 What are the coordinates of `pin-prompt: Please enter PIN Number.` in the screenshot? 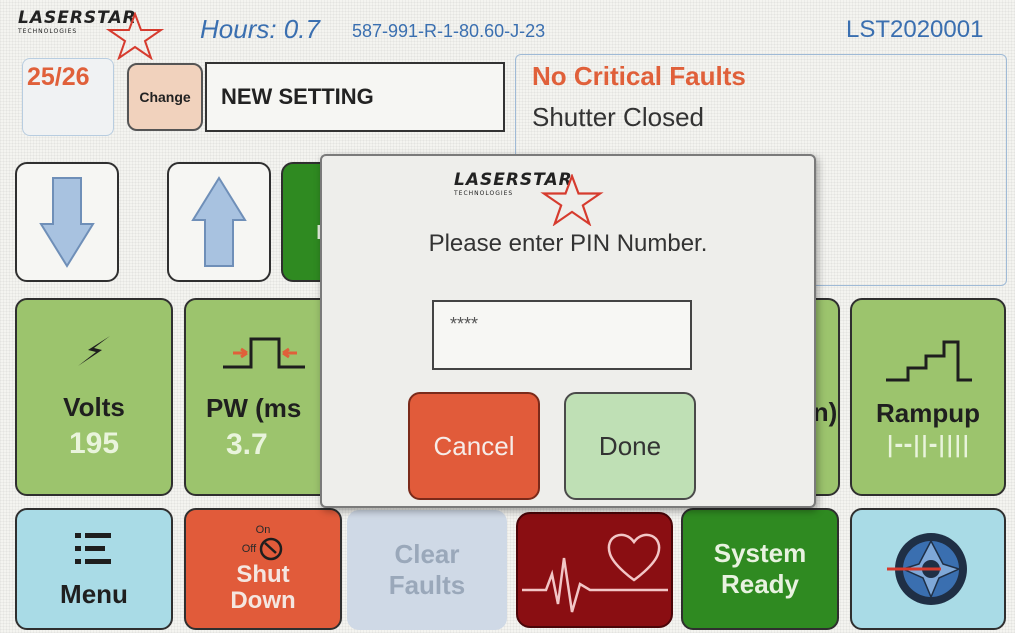 It's located at (568, 243).